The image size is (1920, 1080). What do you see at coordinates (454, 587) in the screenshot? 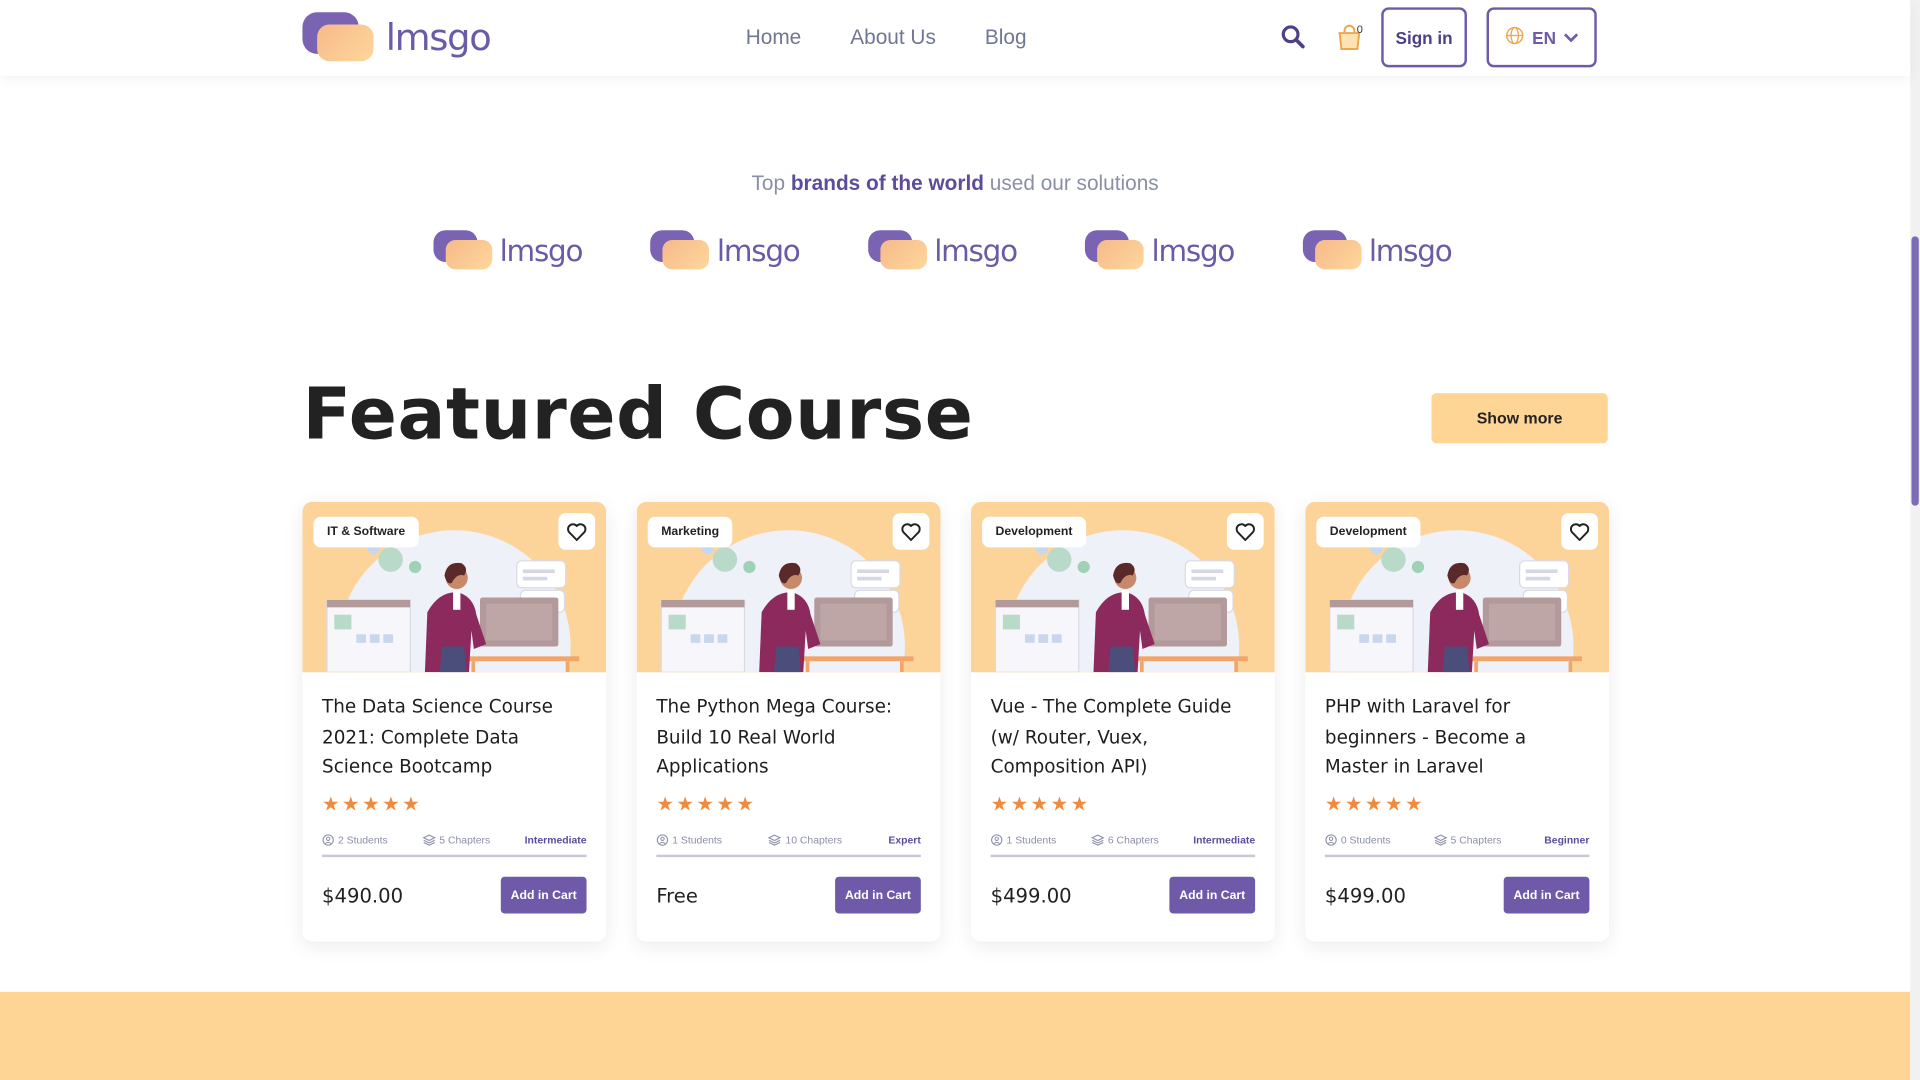
I see `course-thumbnail: IT & Software` at bounding box center [454, 587].